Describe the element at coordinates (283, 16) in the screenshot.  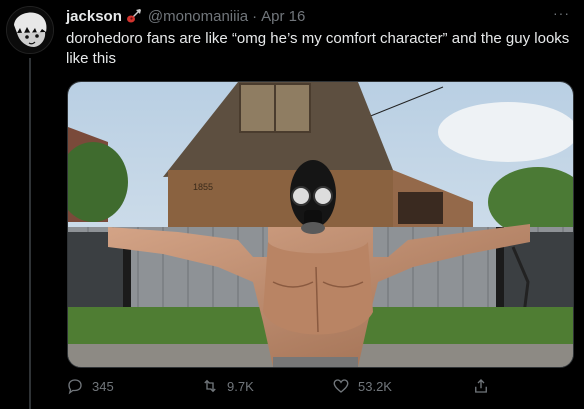
I see `tweet-date: Apr 16` at that location.